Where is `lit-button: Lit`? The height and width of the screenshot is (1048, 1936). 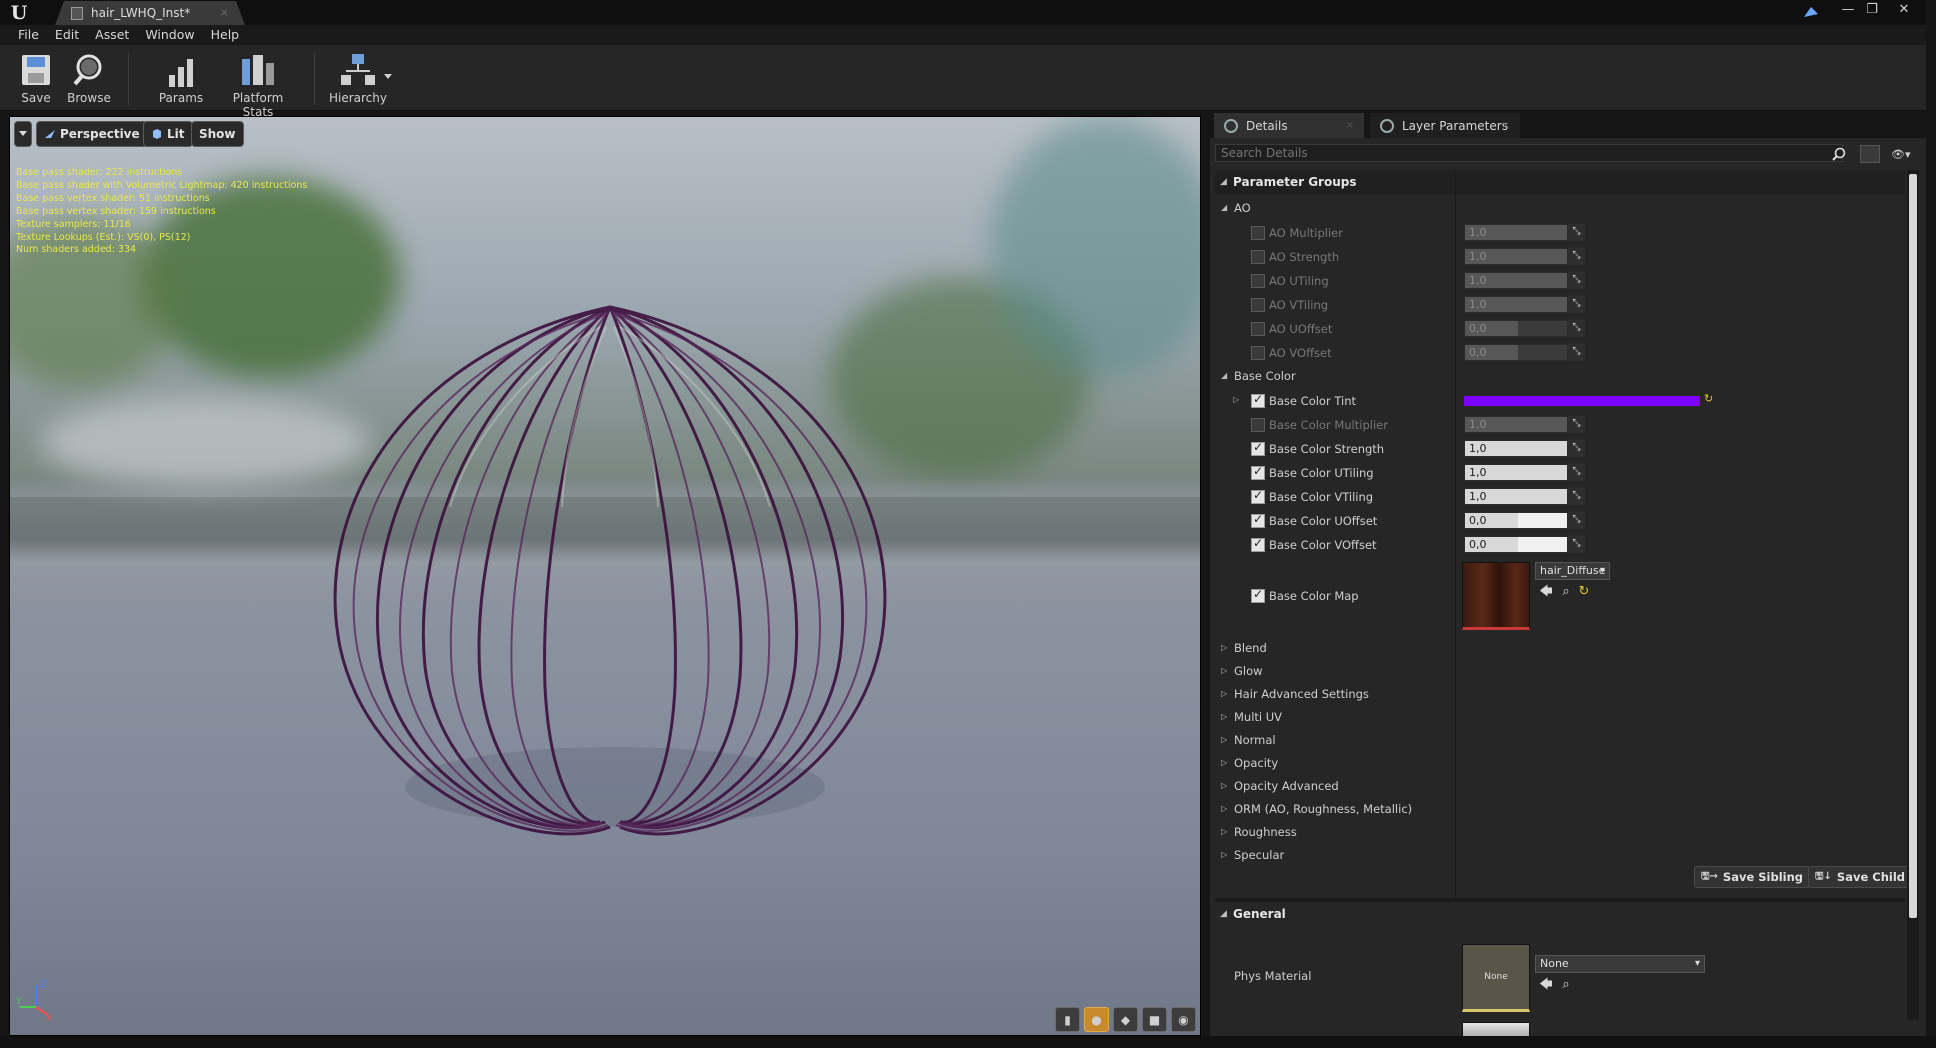
lit-button: Lit is located at coordinates (168, 134).